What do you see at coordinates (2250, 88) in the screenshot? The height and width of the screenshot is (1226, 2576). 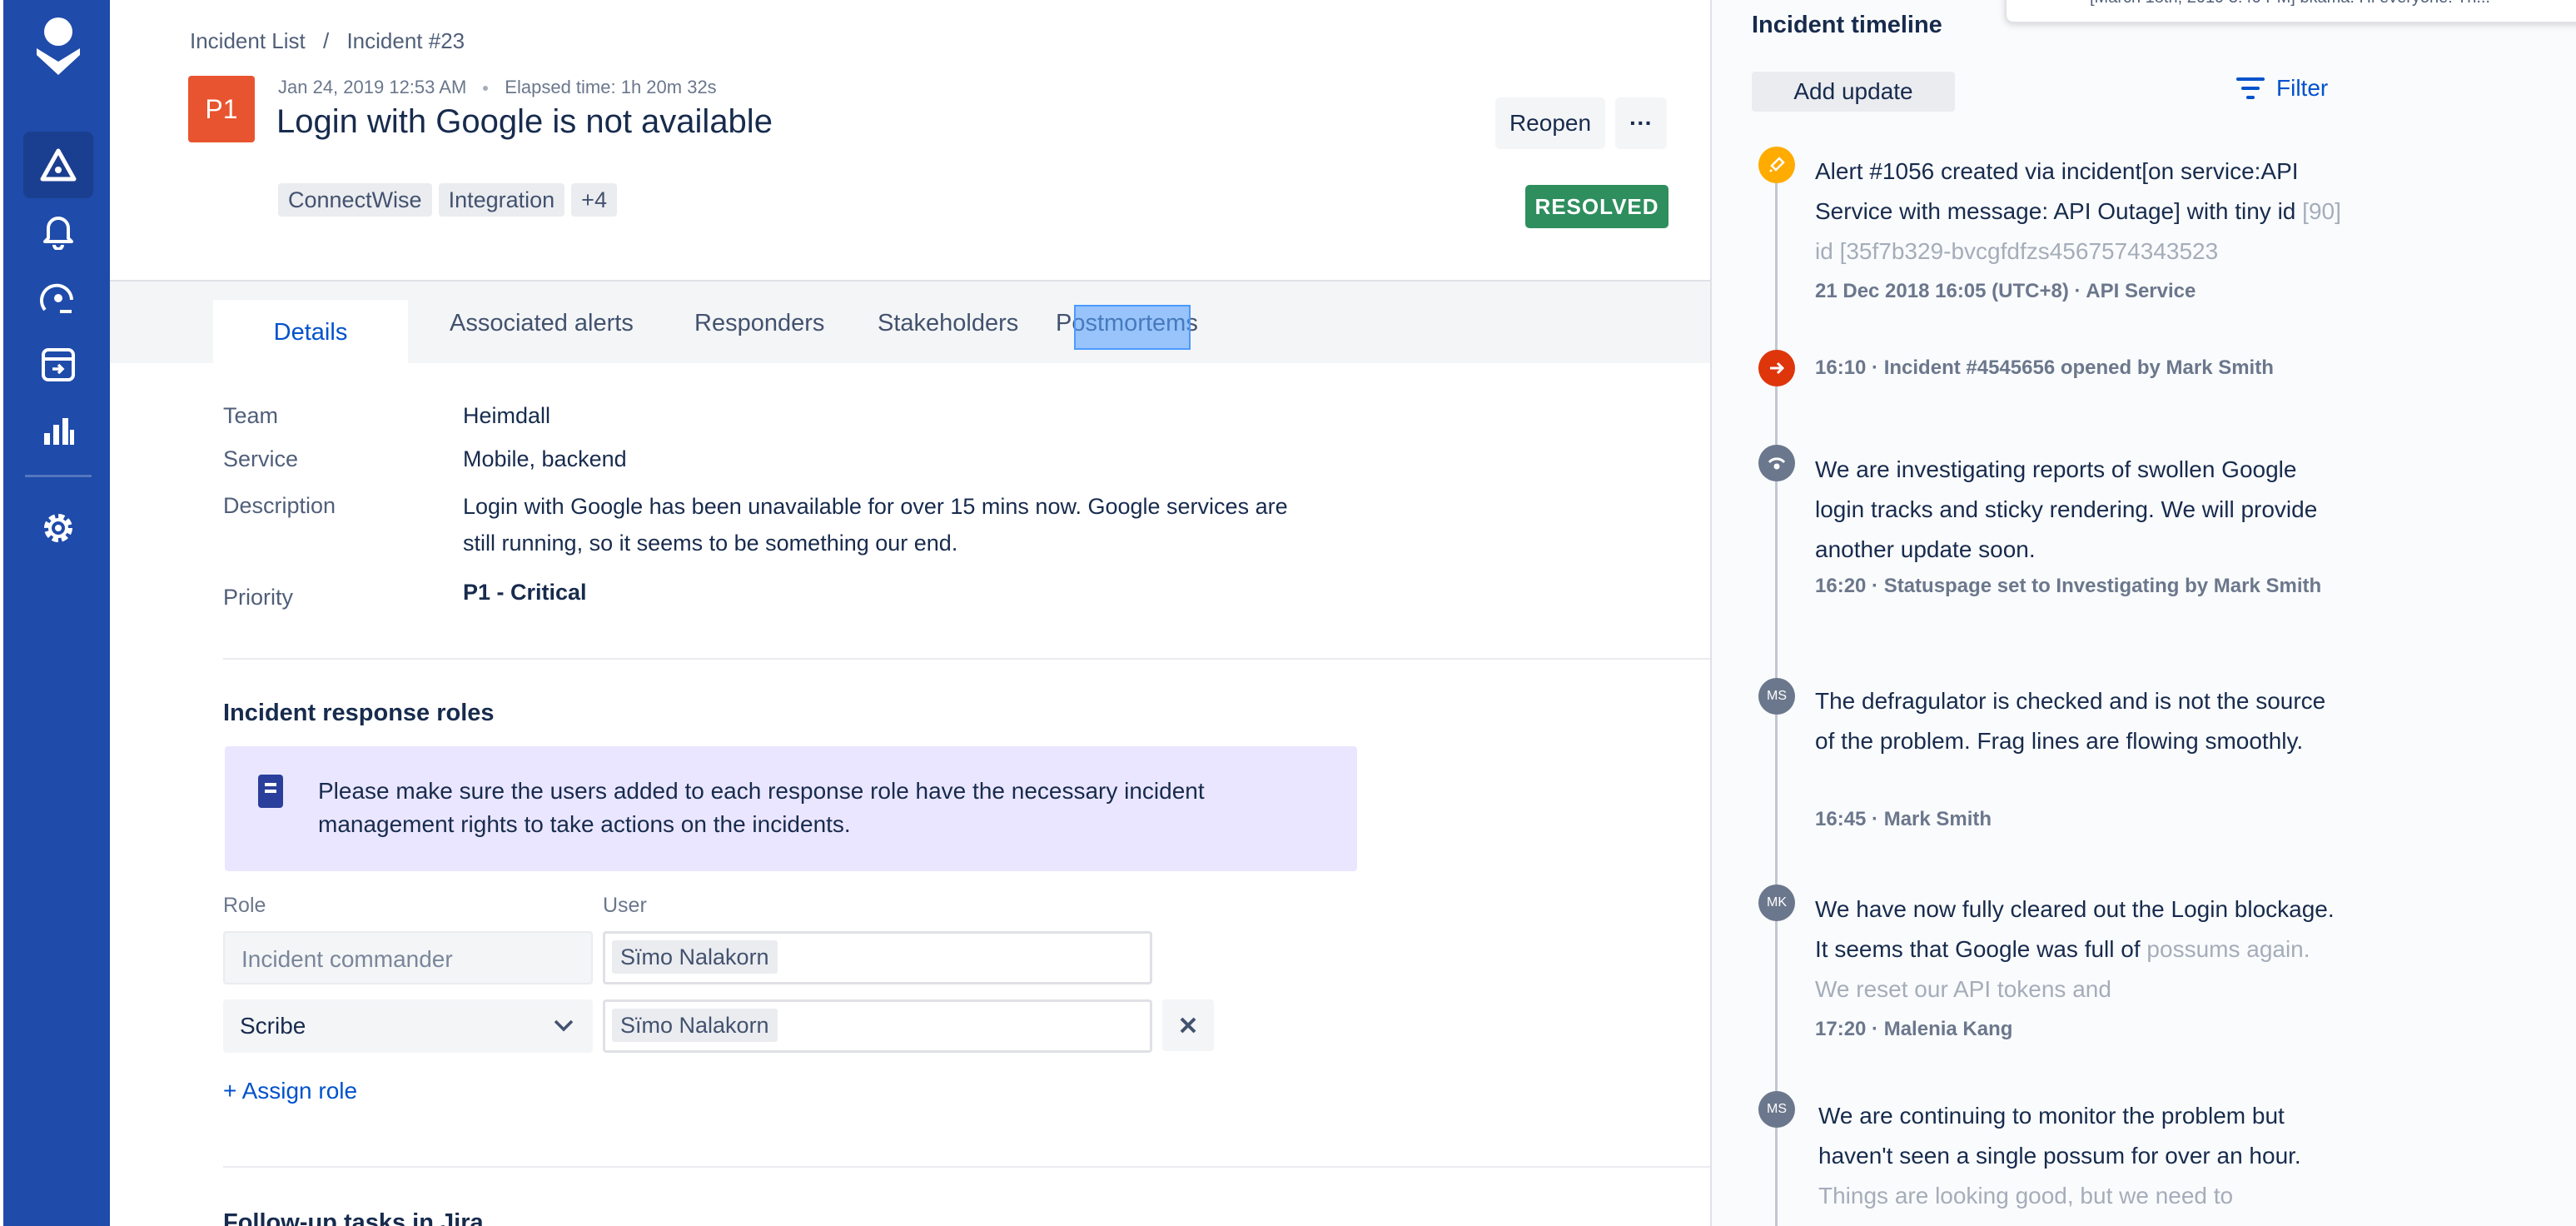 I see `filter-icon` at bounding box center [2250, 88].